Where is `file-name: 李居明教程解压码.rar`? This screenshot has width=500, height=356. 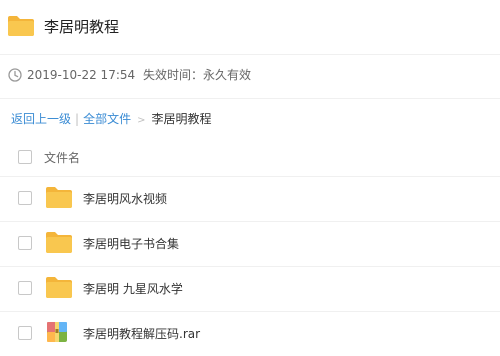
file-name: 李居明教程解压码.rar is located at coordinates (141, 334).